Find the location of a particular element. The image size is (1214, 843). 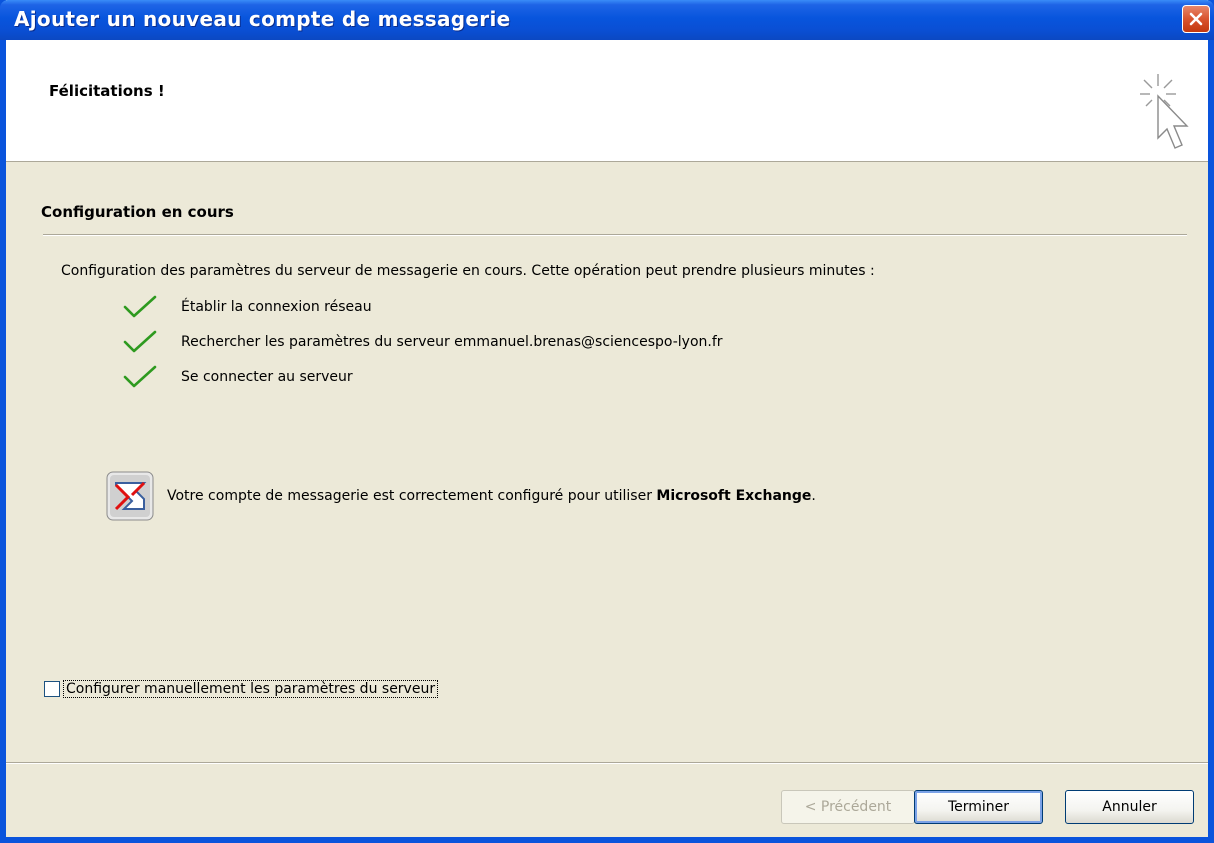

manual-config-checkbox is located at coordinates (52, 689).